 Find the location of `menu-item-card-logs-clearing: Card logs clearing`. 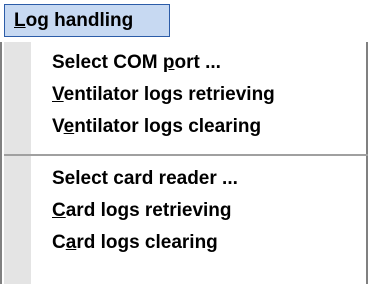

menu-item-card-logs-clearing: Card logs clearing is located at coordinates (135, 243).